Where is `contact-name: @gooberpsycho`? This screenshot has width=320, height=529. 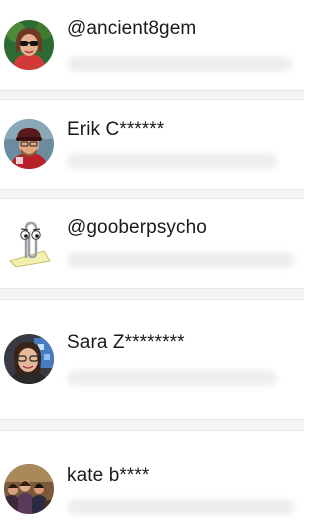 contact-name: @gooberpsycho is located at coordinates (137, 227).